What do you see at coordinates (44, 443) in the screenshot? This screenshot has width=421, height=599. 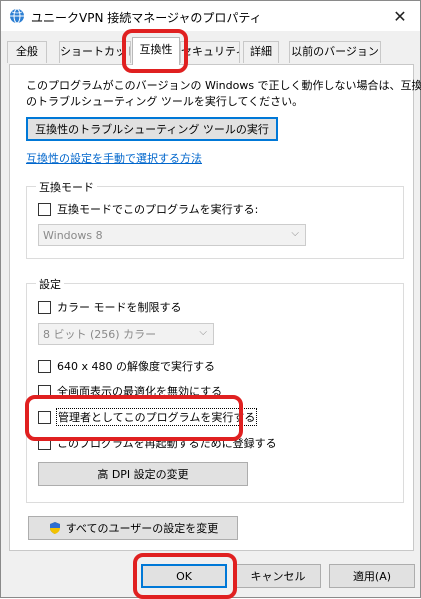 I see `register-restart-checkbox` at bounding box center [44, 443].